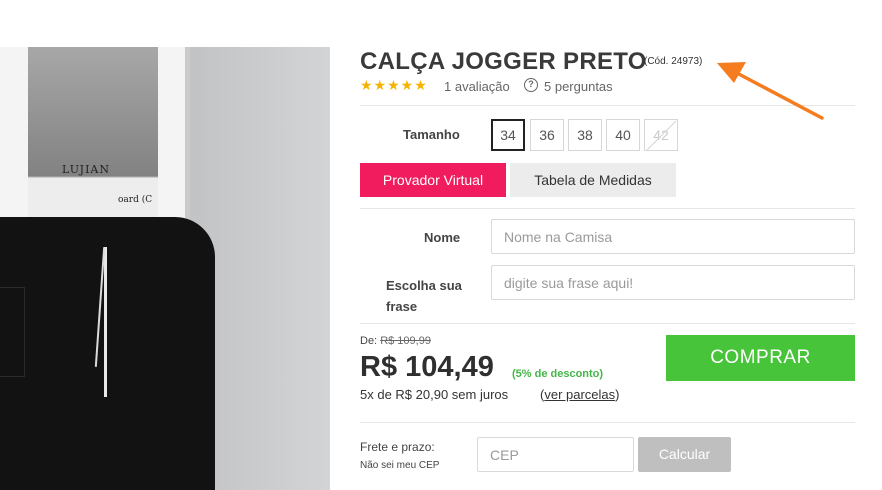  Describe the element at coordinates (547, 135) in the screenshot. I see `size-option-36: 36` at that location.